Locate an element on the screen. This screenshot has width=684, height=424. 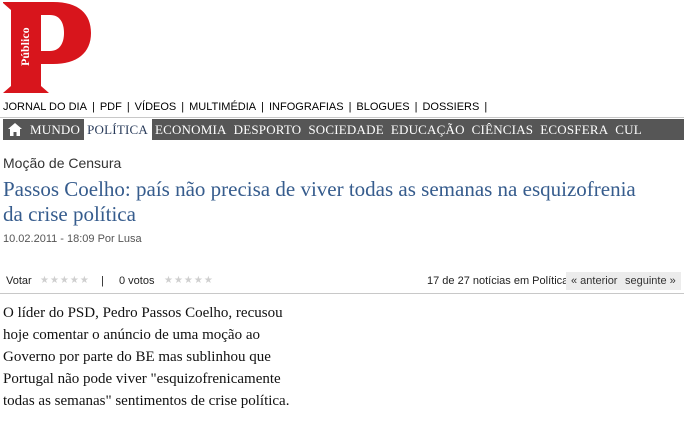
topnav-blogues: BLOGUES is located at coordinates (382, 107).